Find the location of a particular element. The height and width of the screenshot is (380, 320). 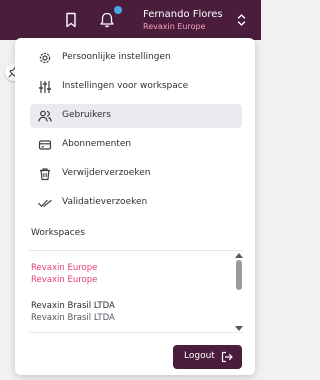

bell-icon is located at coordinates (107, 19).